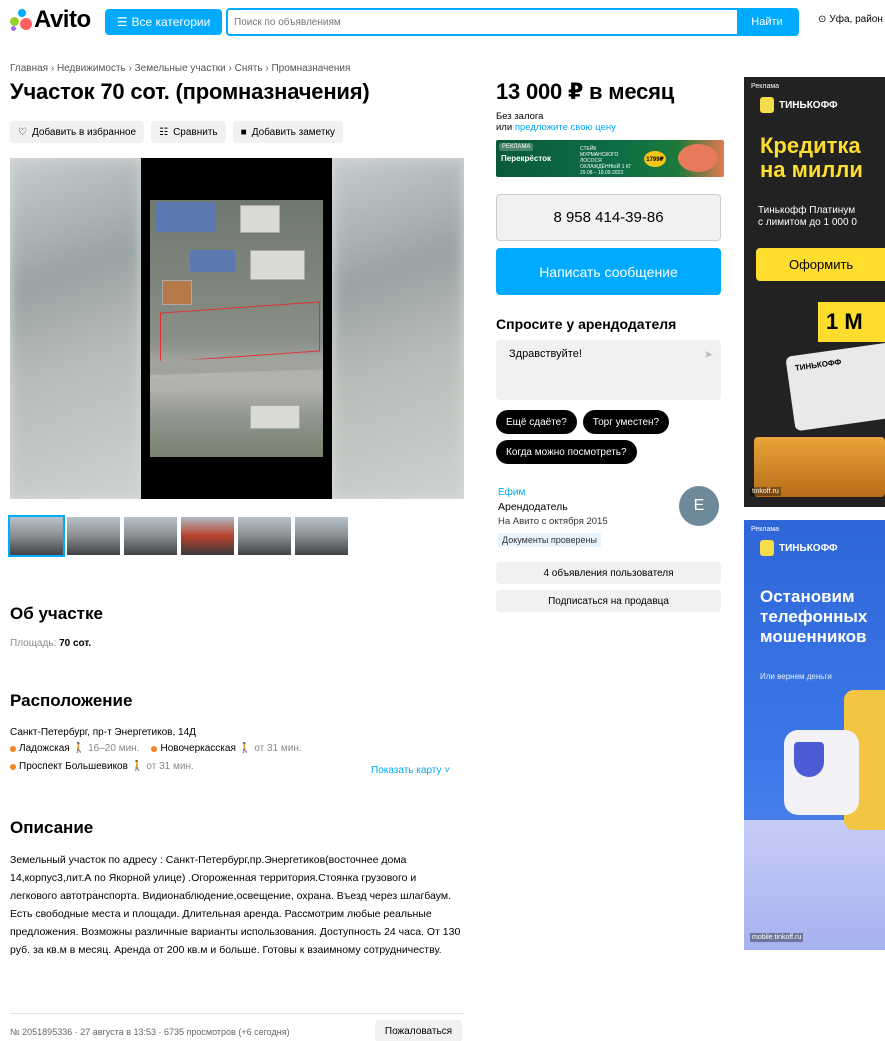  I want to click on area-value: 70 сот., so click(75, 643).